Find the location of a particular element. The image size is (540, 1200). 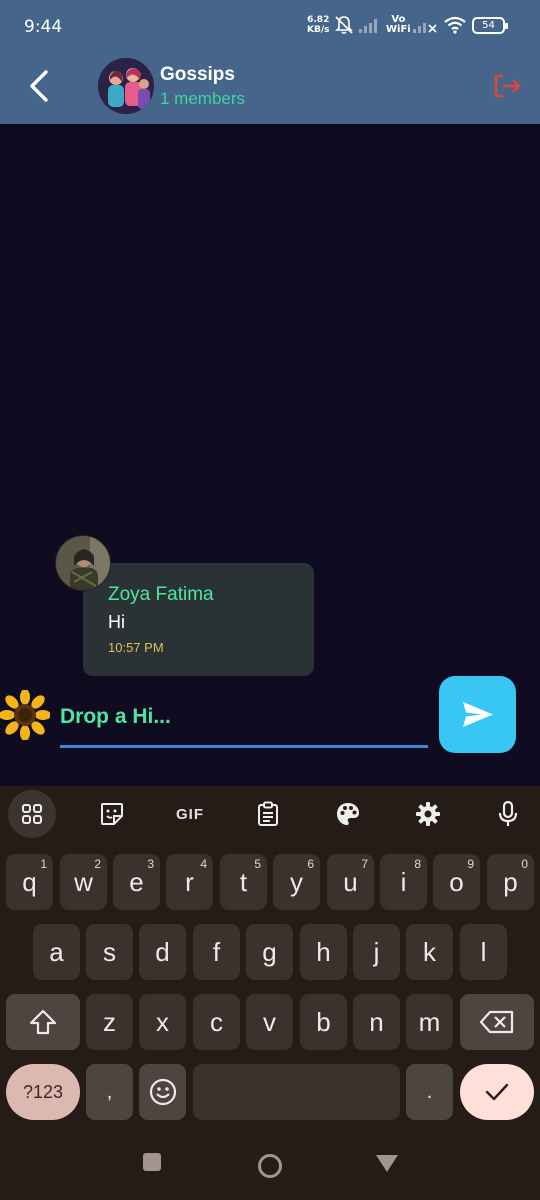

group-avatar is located at coordinates (126, 86).